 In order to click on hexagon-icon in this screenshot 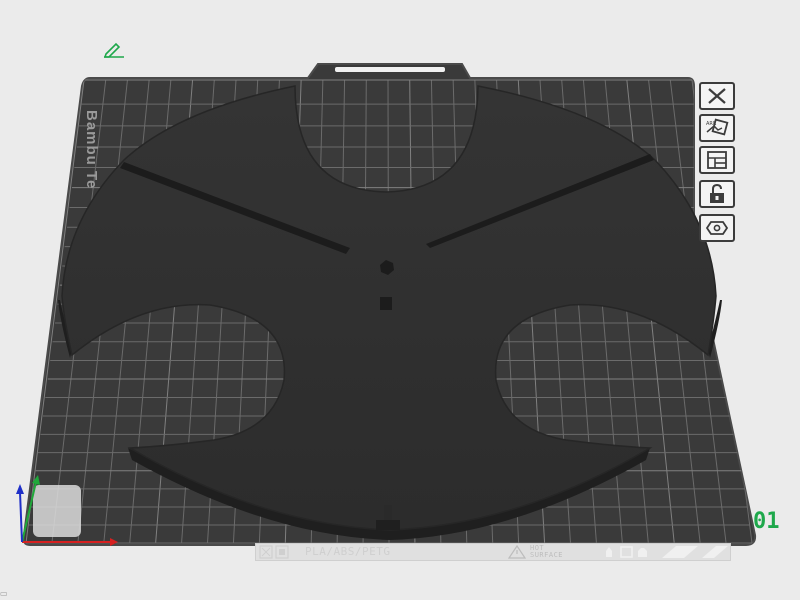, I will do `click(717, 228)`.